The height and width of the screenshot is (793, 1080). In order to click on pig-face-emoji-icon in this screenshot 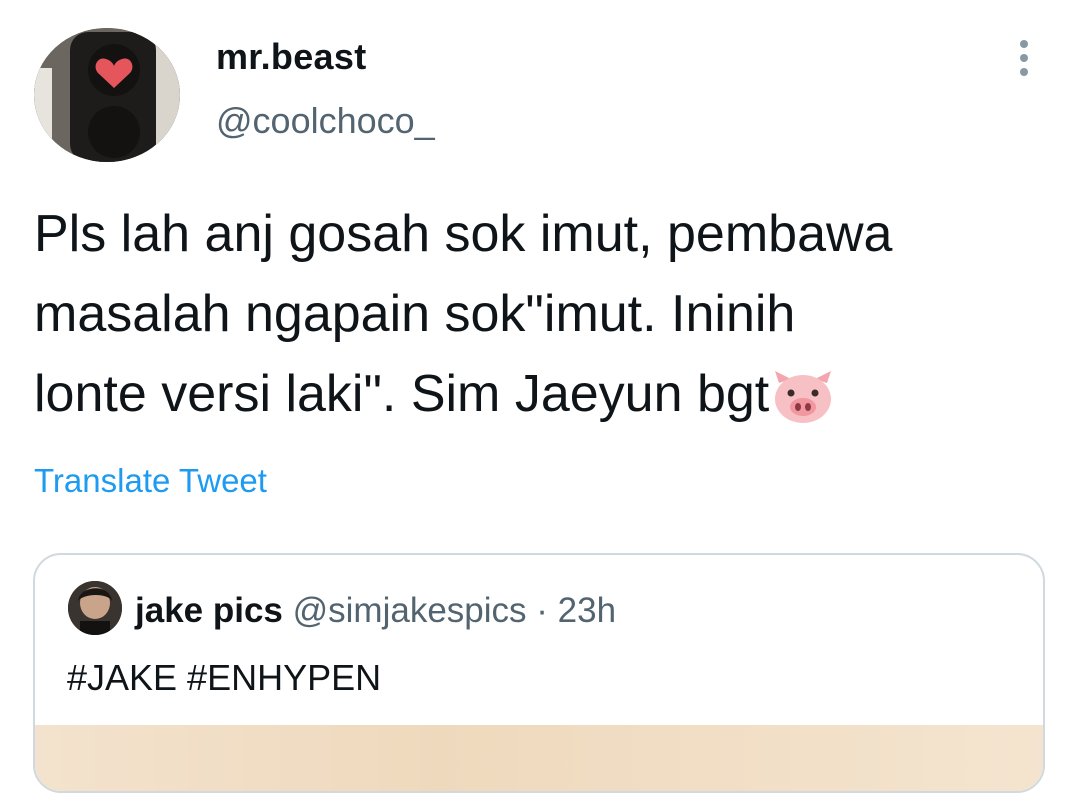, I will do `click(803, 408)`.